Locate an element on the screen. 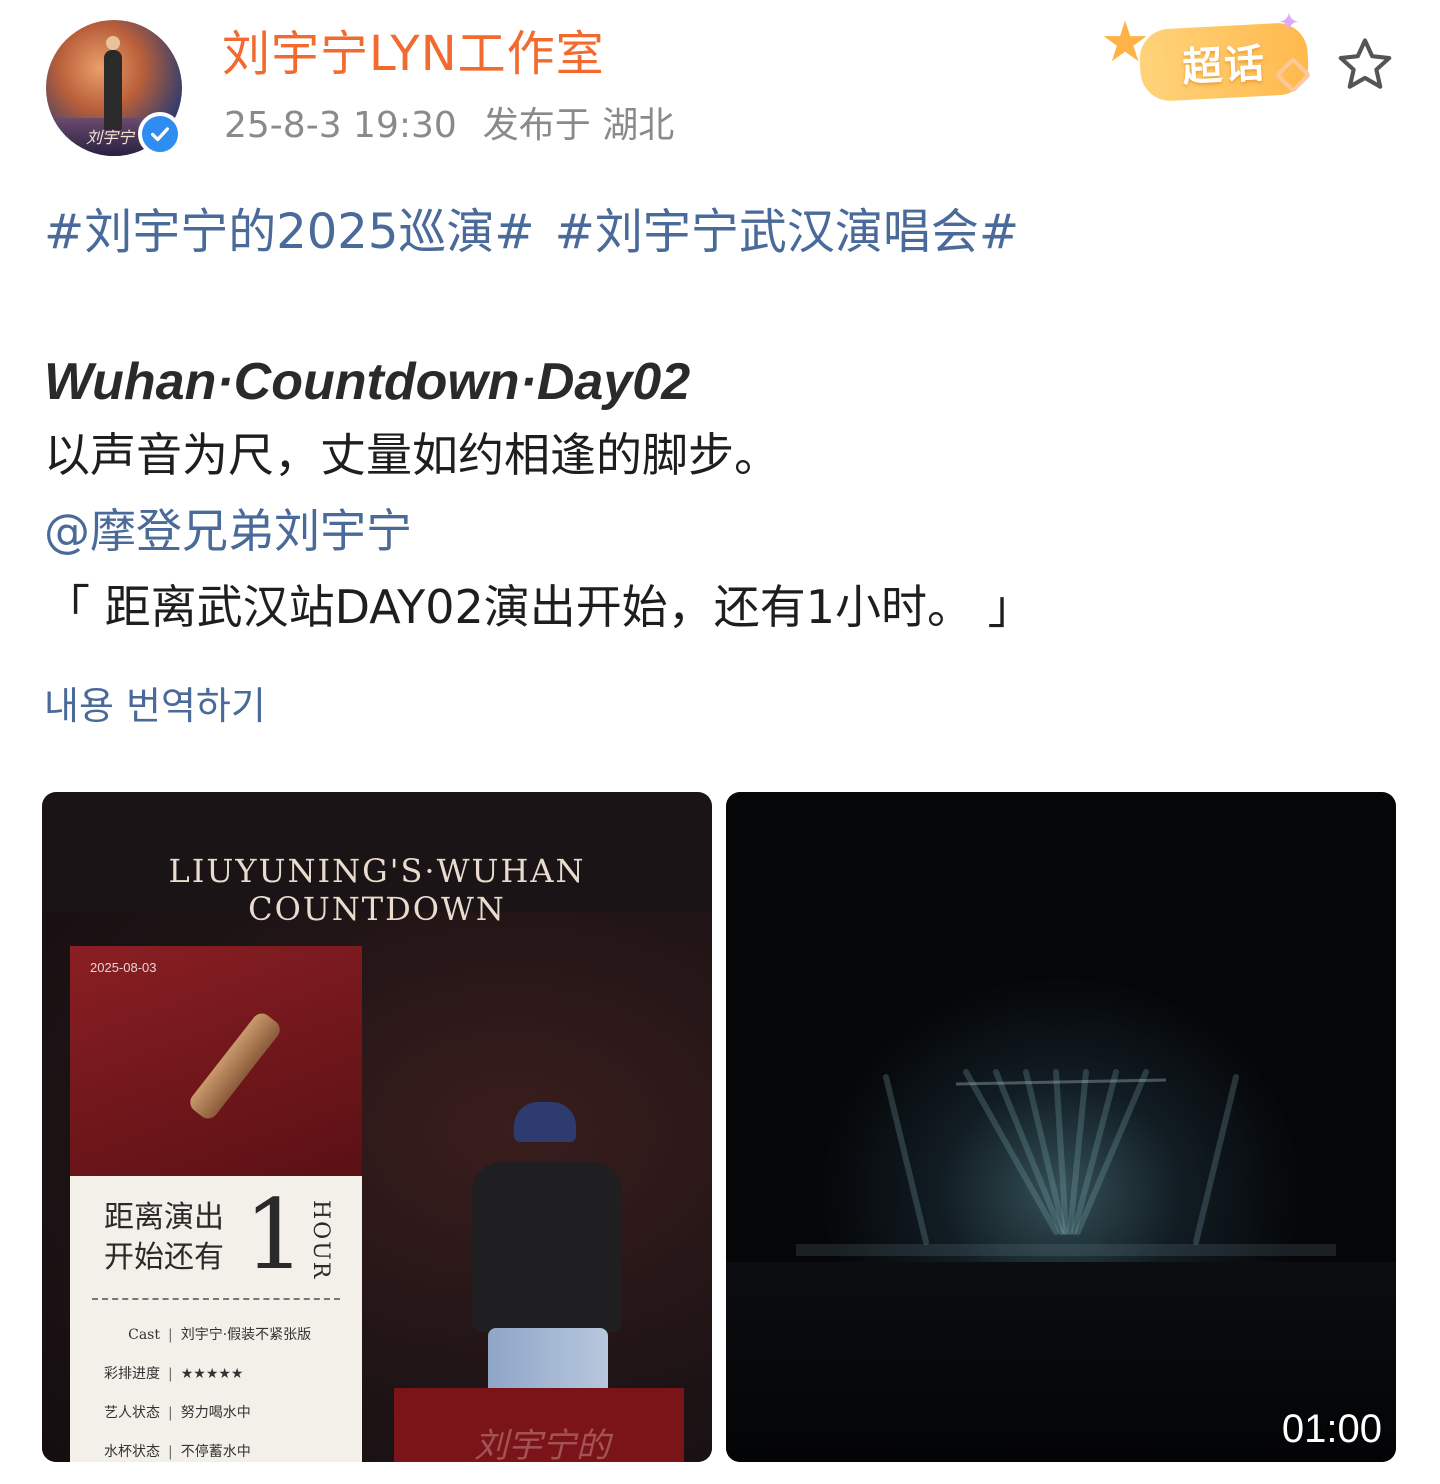 This screenshot has width=1440, height=1484. post-timestamp: 25-8-3 19:30 is located at coordinates (340, 125).